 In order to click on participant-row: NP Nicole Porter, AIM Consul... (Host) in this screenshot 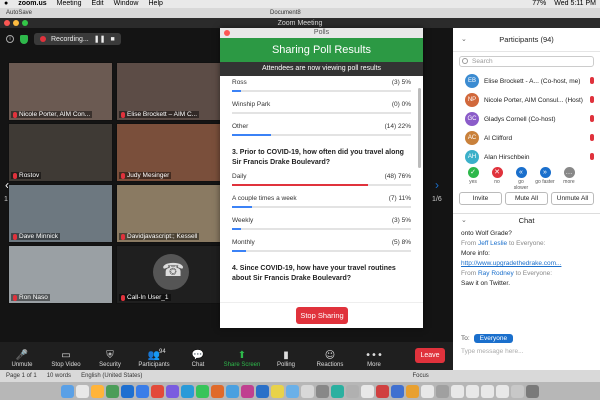, I will do `click(526, 99)`.